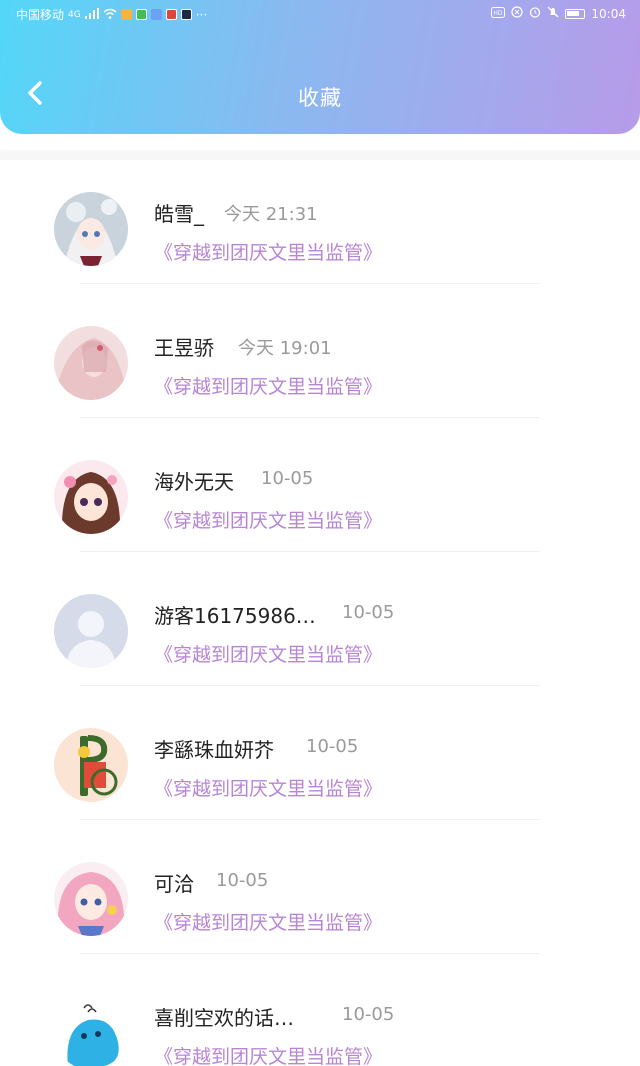 The image size is (640, 1066). I want to click on header: 中国移动 4G ··· HD 10:04 收藏, so click(320, 67).